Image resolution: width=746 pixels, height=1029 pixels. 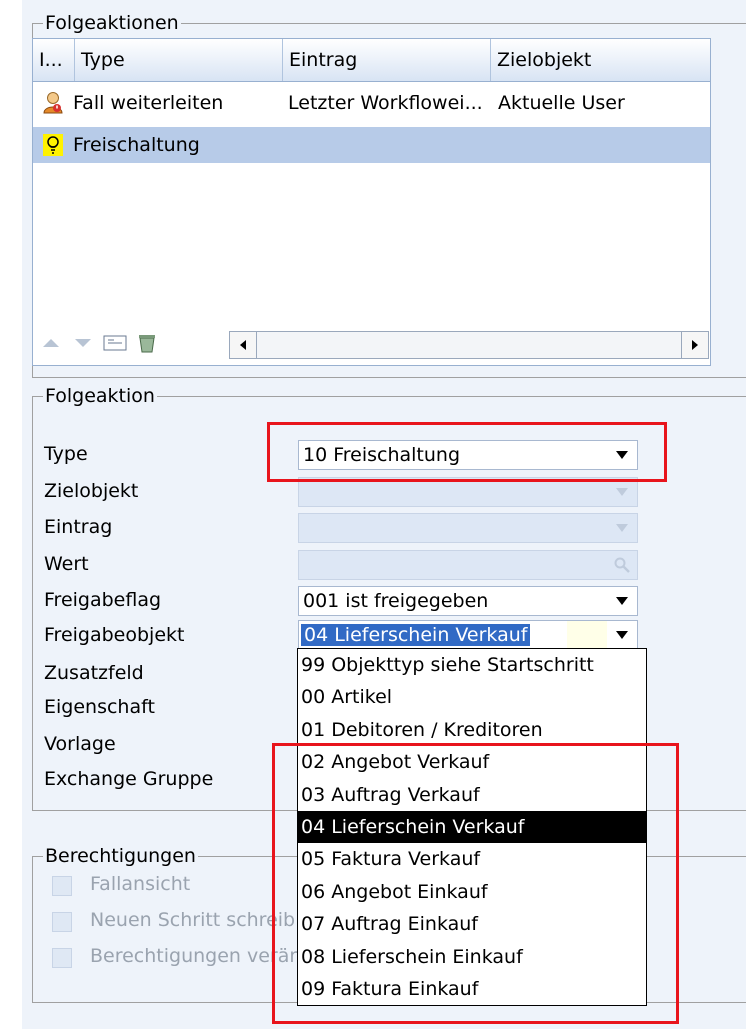 What do you see at coordinates (51, 343) in the screenshot?
I see `move-up-icon` at bounding box center [51, 343].